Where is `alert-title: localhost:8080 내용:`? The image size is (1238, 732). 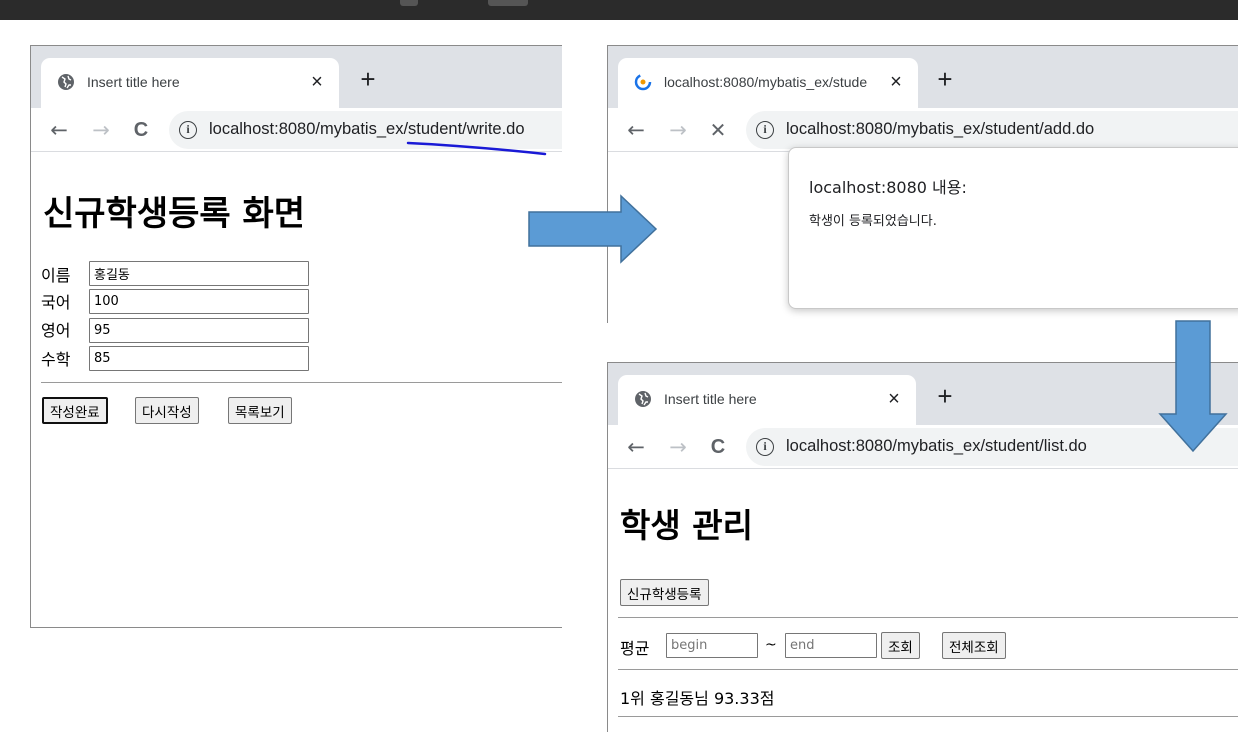 alert-title: localhost:8080 내용: is located at coordinates (888, 187).